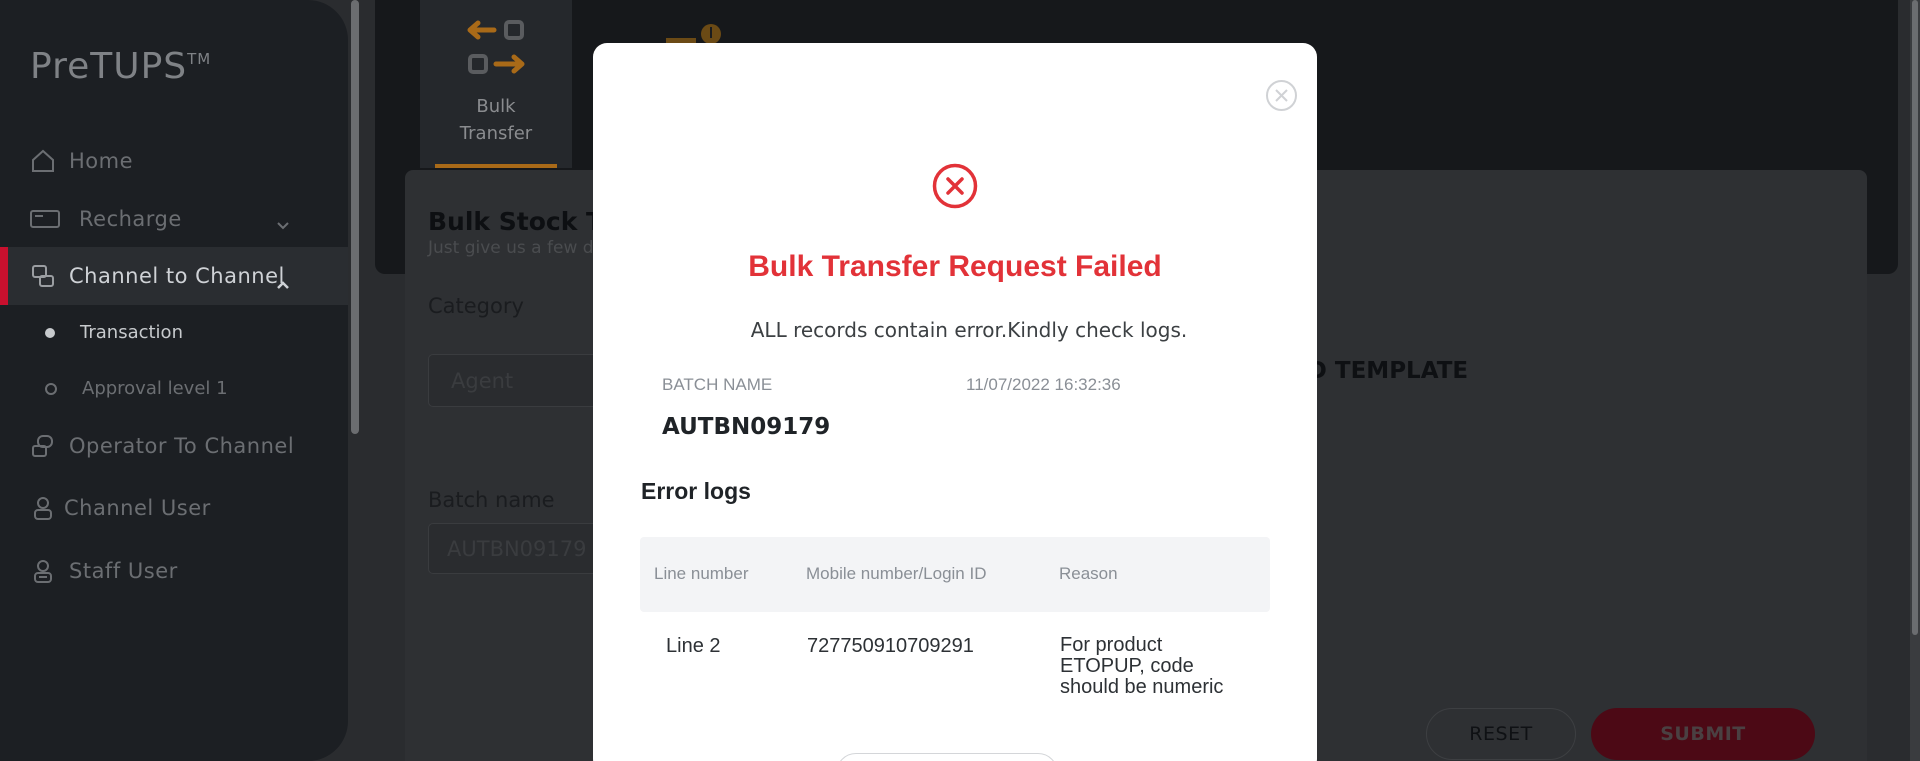 Image resolution: width=1920 pixels, height=761 pixels. Describe the element at coordinates (121, 66) in the screenshot. I see `app-logo: PreTUPSTM` at that location.